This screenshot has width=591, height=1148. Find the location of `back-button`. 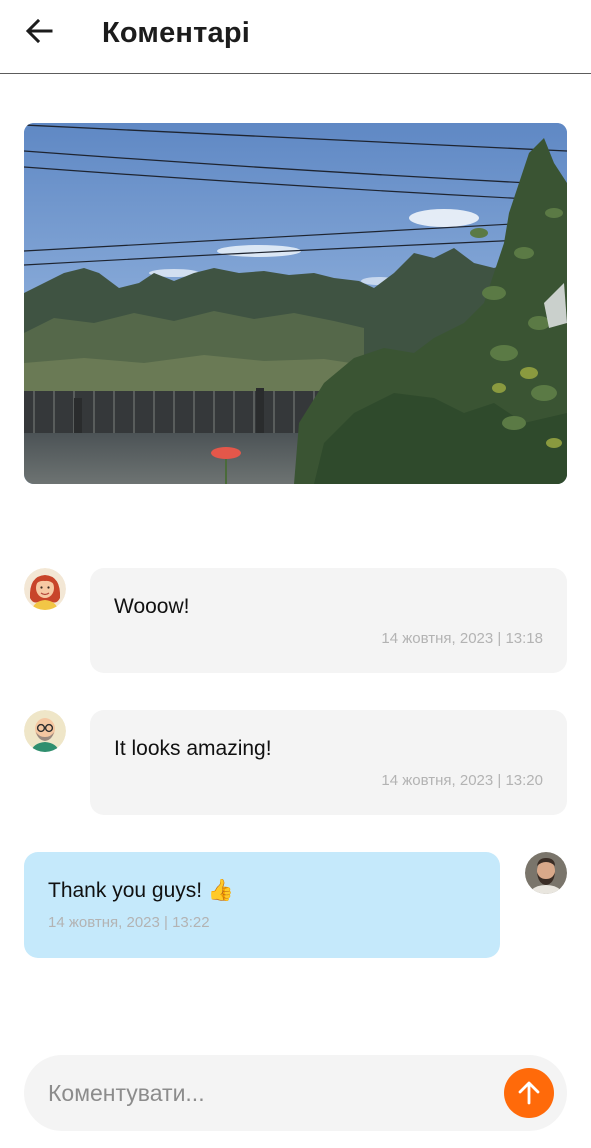

back-button is located at coordinates (39, 31).